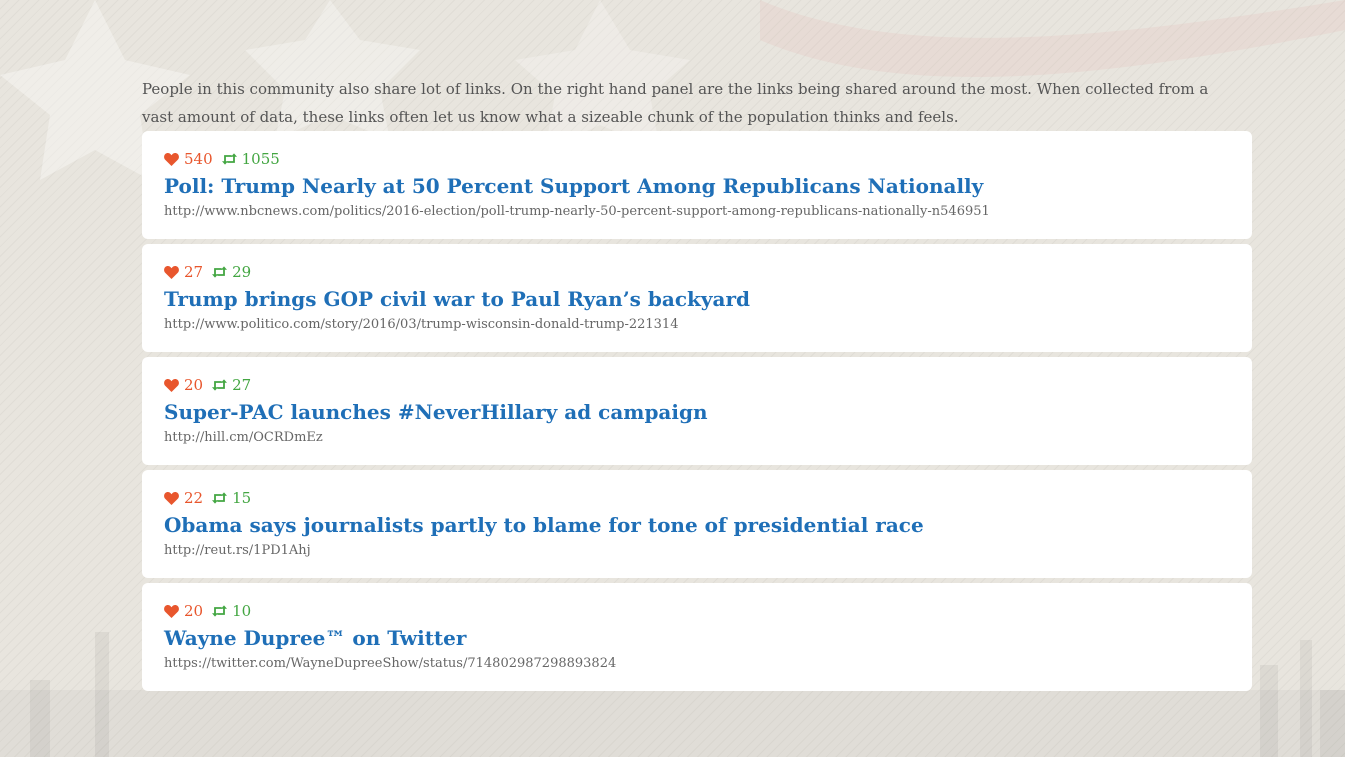 The height and width of the screenshot is (757, 1345). I want to click on link-stats: 22 15, so click(697, 498).